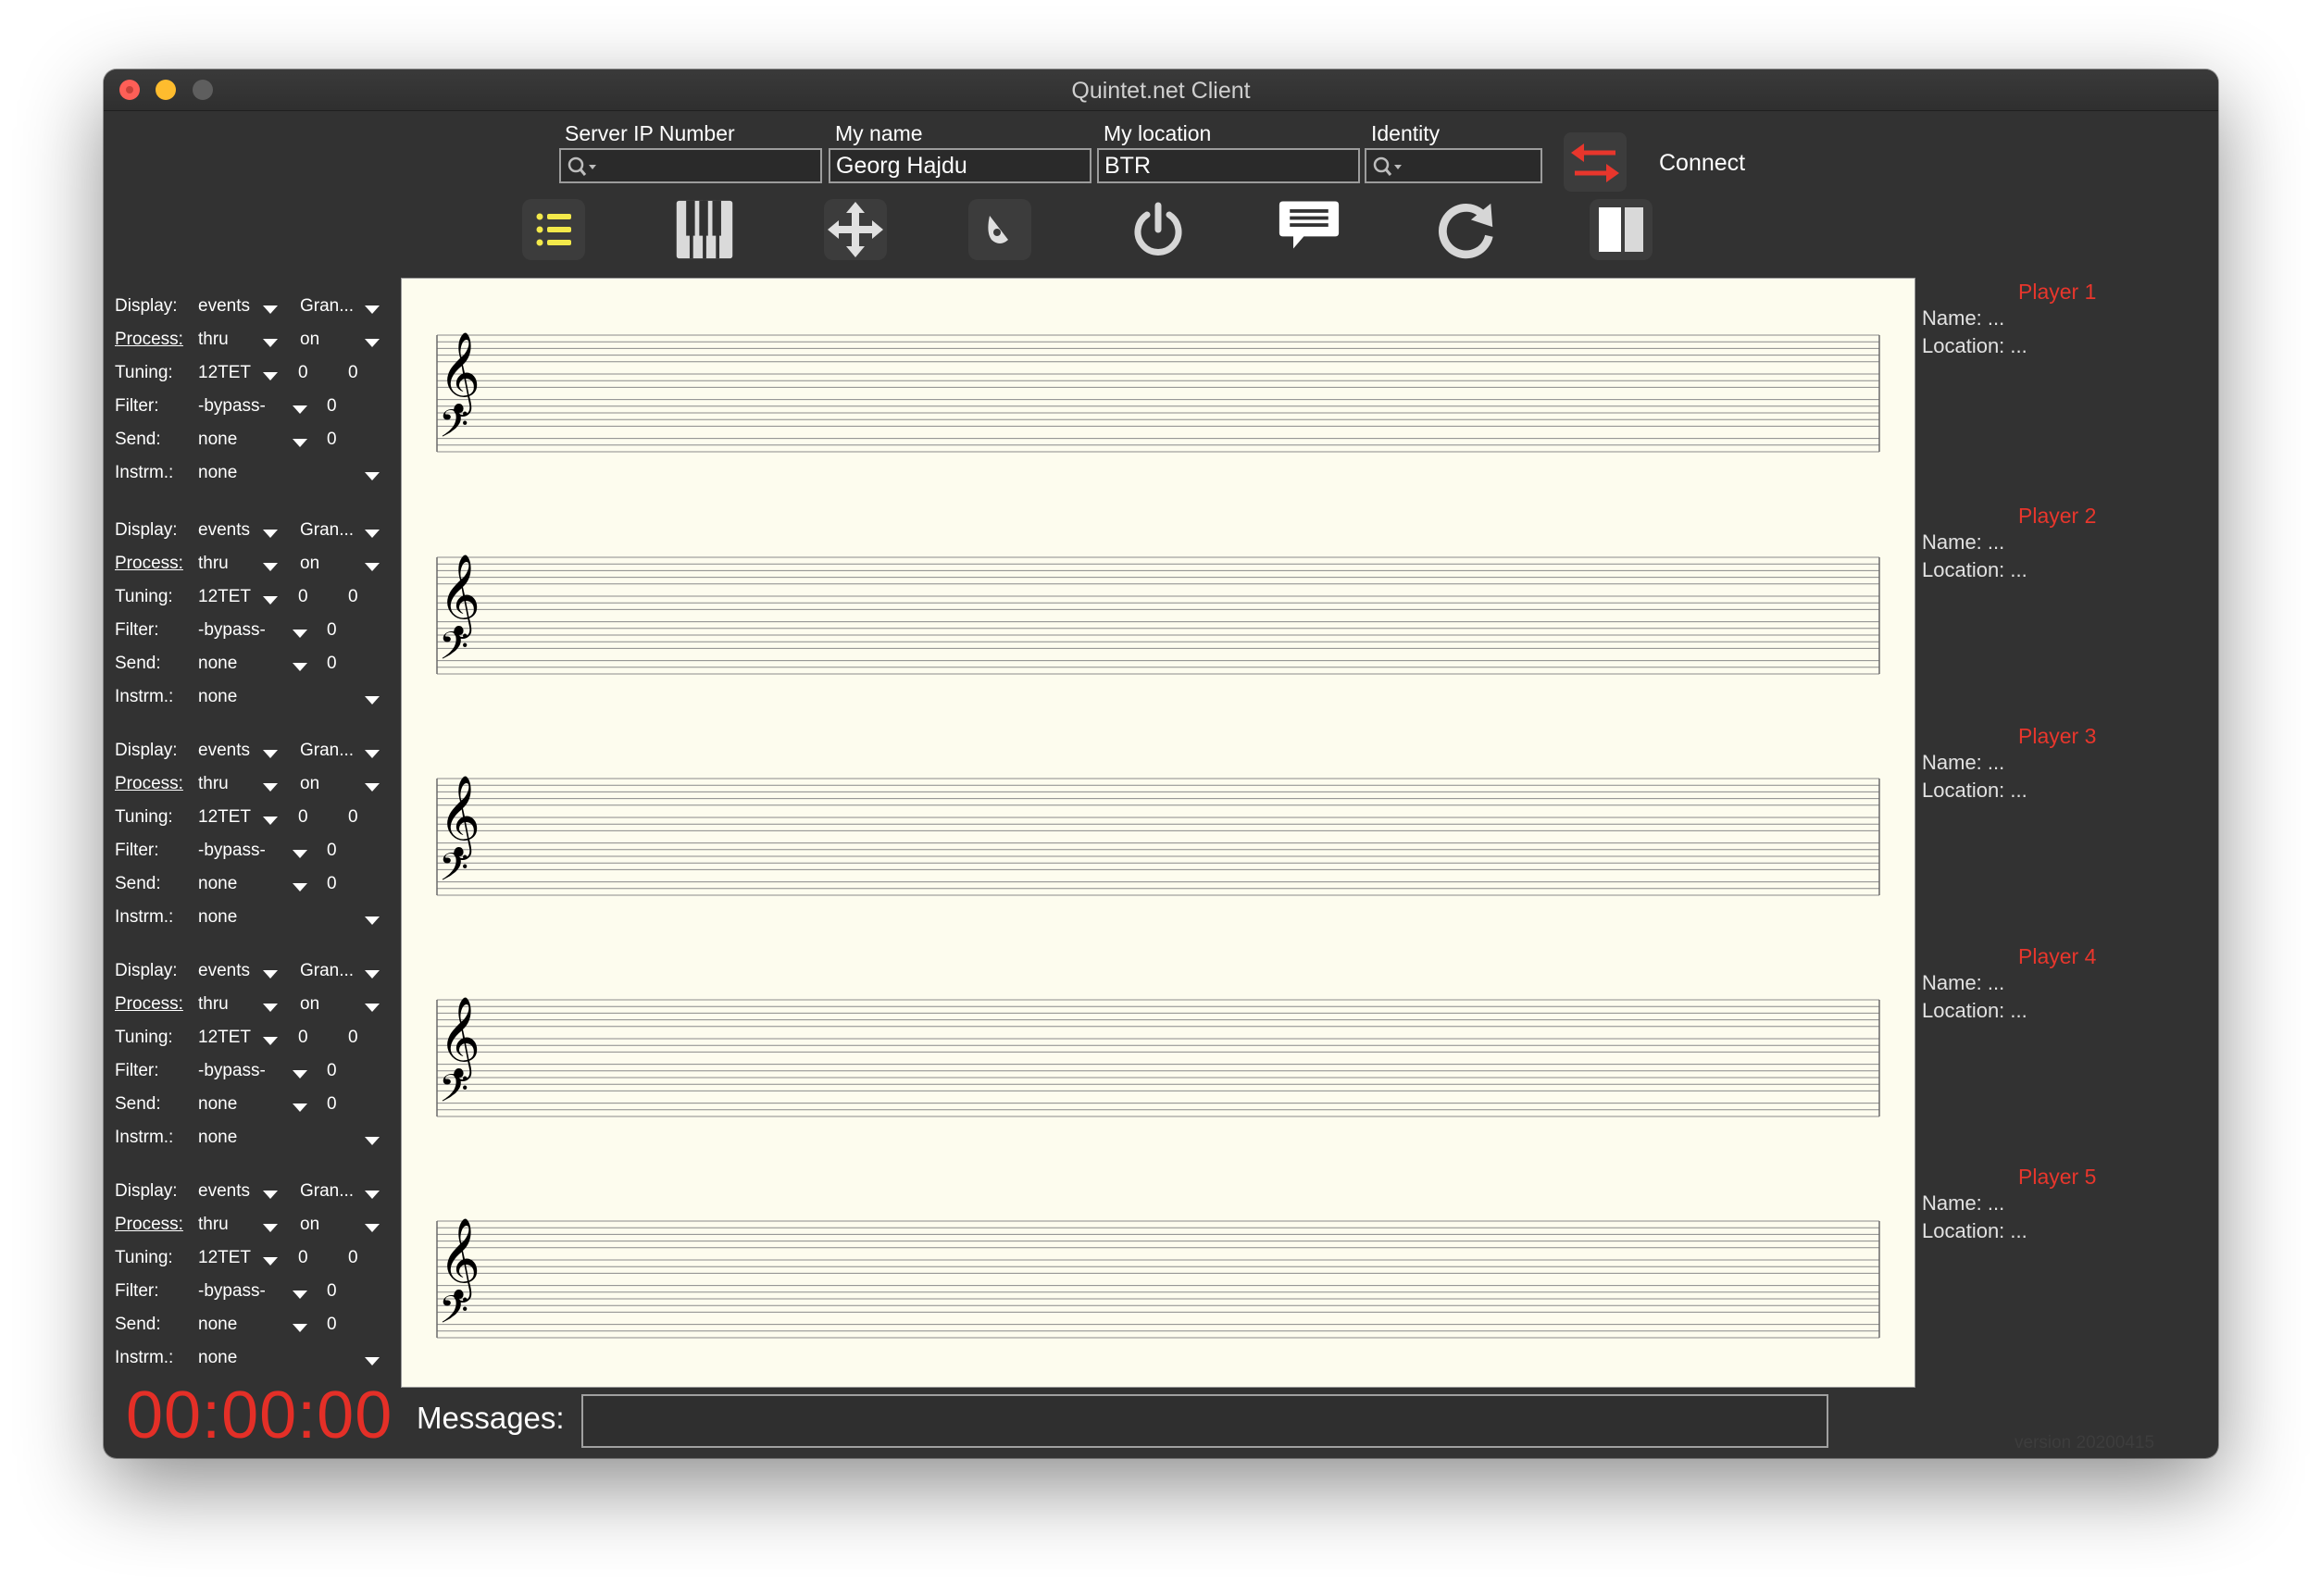 This screenshot has height=1596, width=2320. I want to click on my-location-field, so click(1228, 165).